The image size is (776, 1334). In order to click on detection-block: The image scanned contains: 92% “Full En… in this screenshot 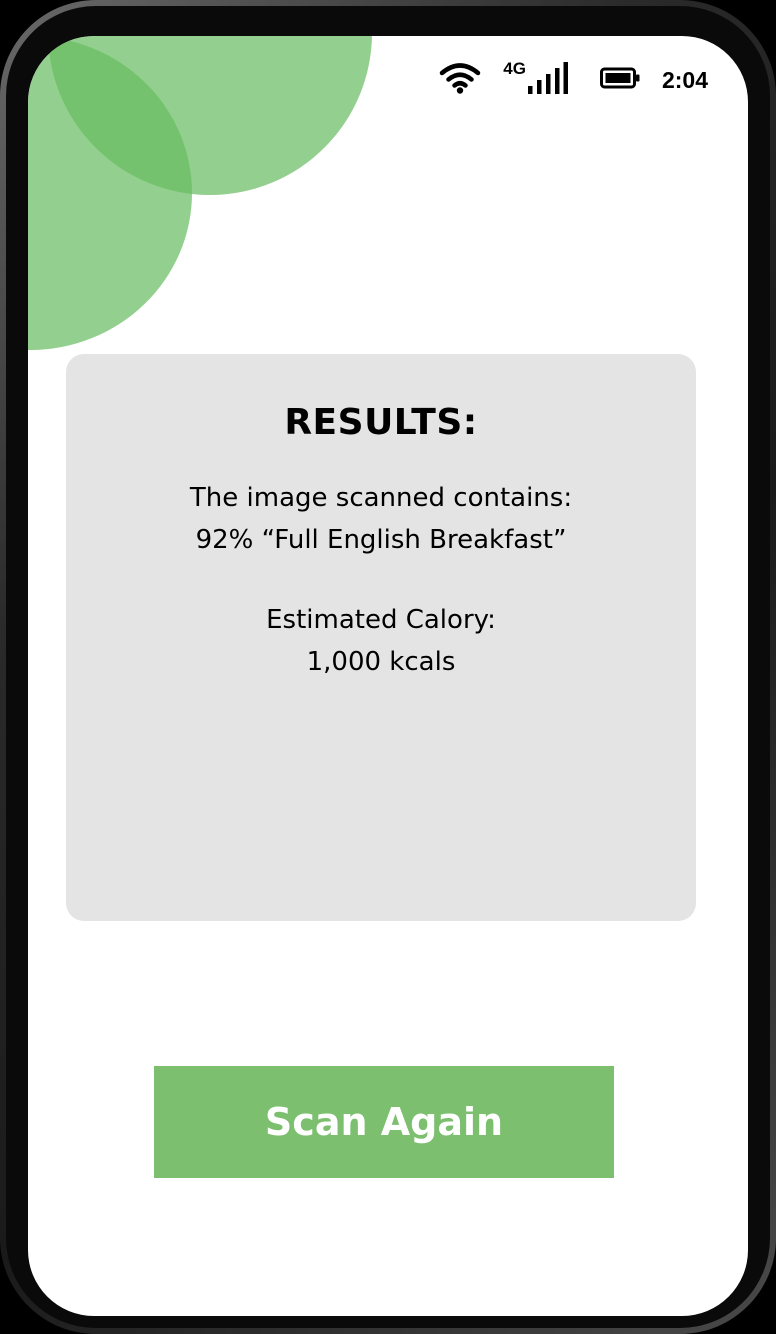, I will do `click(381, 519)`.